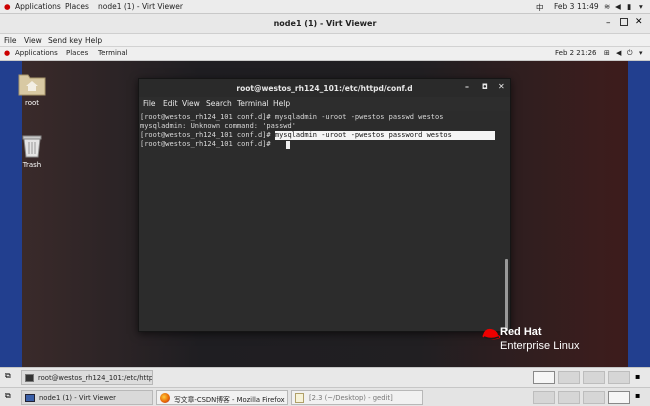 The image size is (650, 406). Describe the element at coordinates (540, 7) in the screenshot. I see `input-method-indicator: 中` at that location.